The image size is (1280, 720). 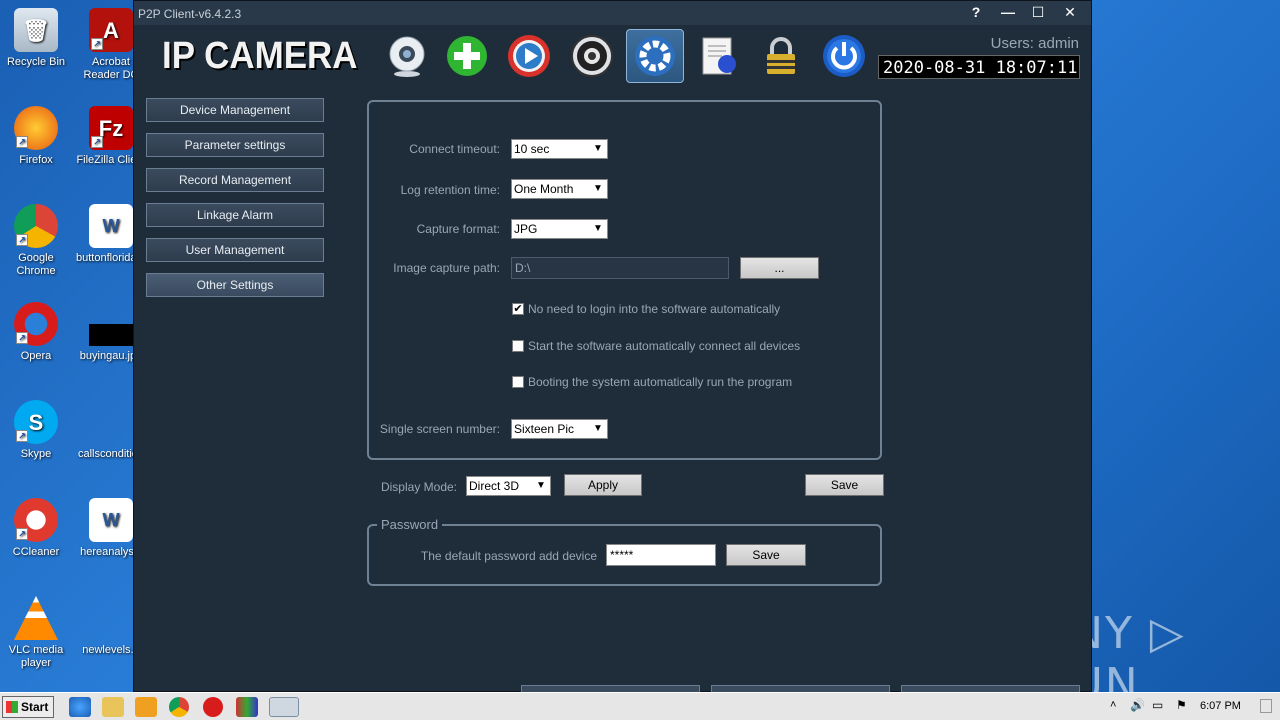 I want to click on desktop-icon-opera: ↗ Opera, so click(x=36, y=332).